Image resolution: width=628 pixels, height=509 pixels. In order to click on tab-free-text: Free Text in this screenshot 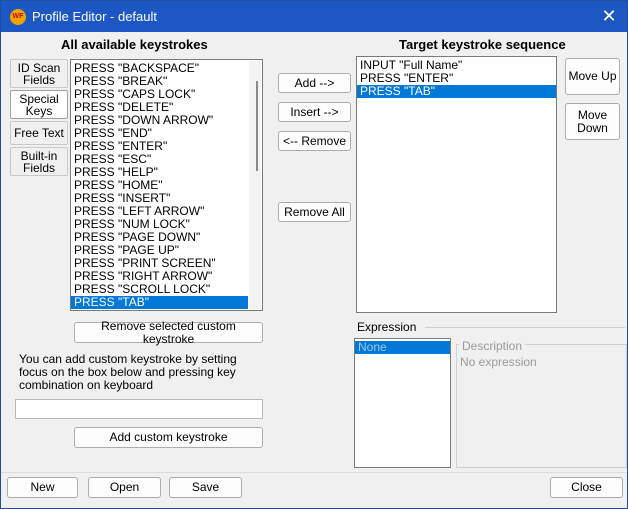, I will do `click(39, 133)`.